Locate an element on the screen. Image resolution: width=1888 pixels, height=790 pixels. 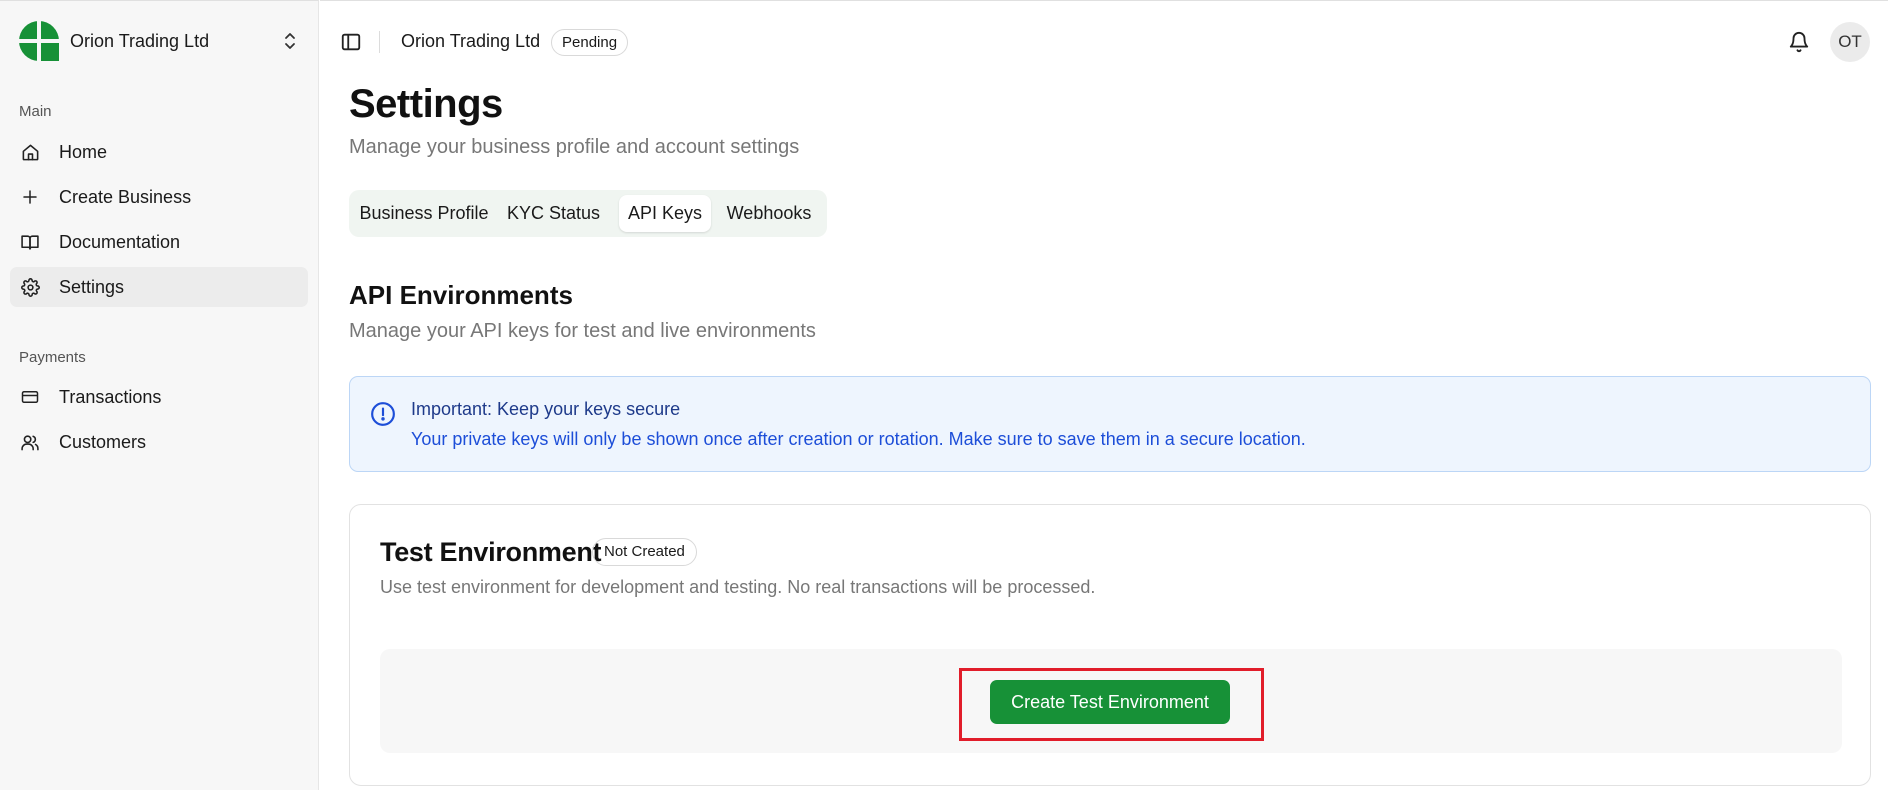
sidebar-item-label: Documentation is located at coordinates (120, 241).